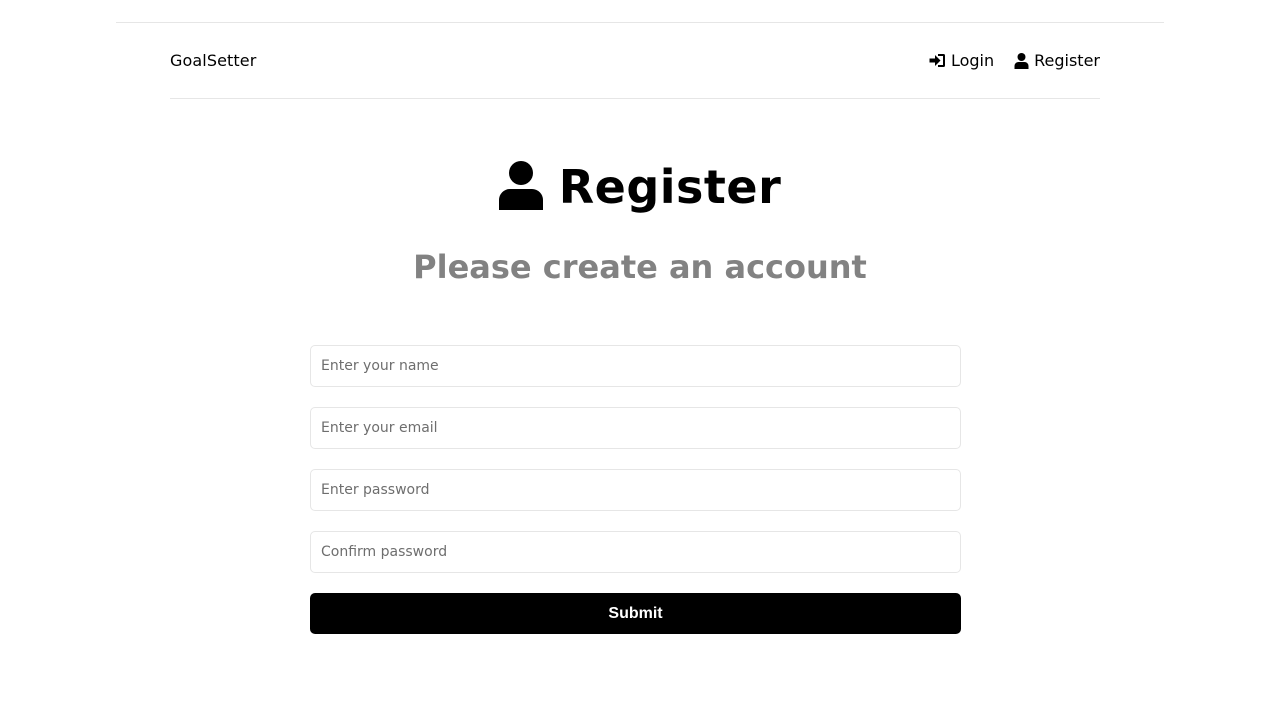 This screenshot has width=1280, height=720. I want to click on sign-in-icon, so click(937, 60).